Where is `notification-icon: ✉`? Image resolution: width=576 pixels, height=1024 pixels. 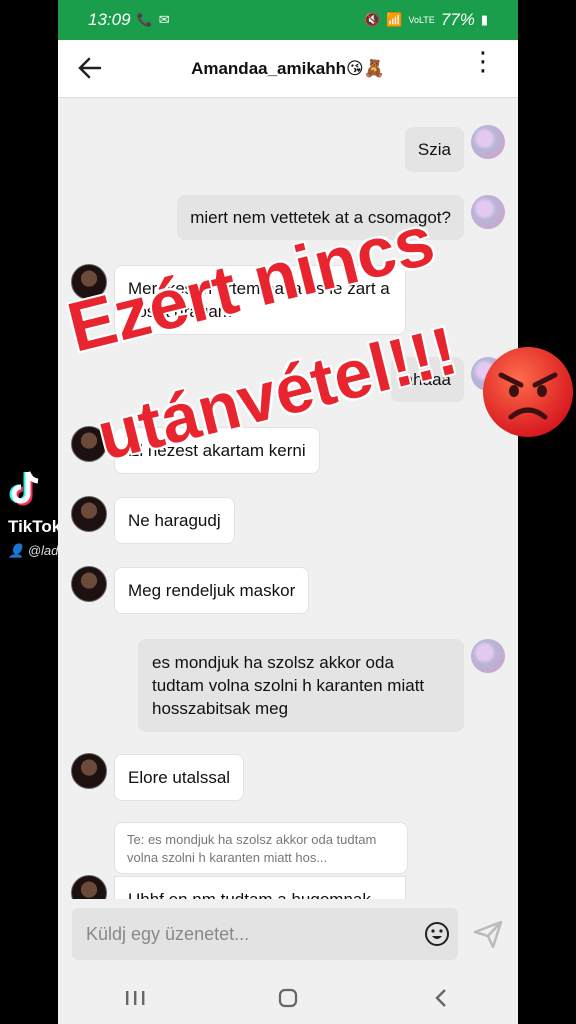
notification-icon: ✉ is located at coordinates (164, 19).